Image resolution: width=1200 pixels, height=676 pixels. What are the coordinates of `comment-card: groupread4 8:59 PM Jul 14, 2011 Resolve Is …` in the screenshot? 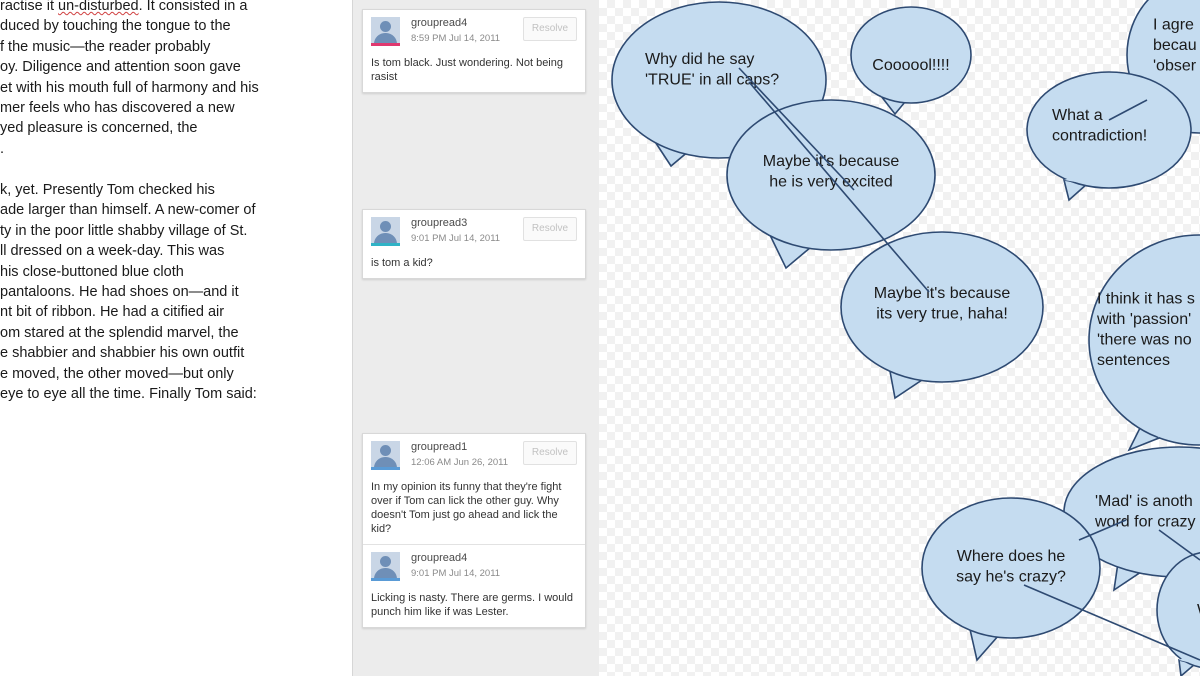 It's located at (474, 51).